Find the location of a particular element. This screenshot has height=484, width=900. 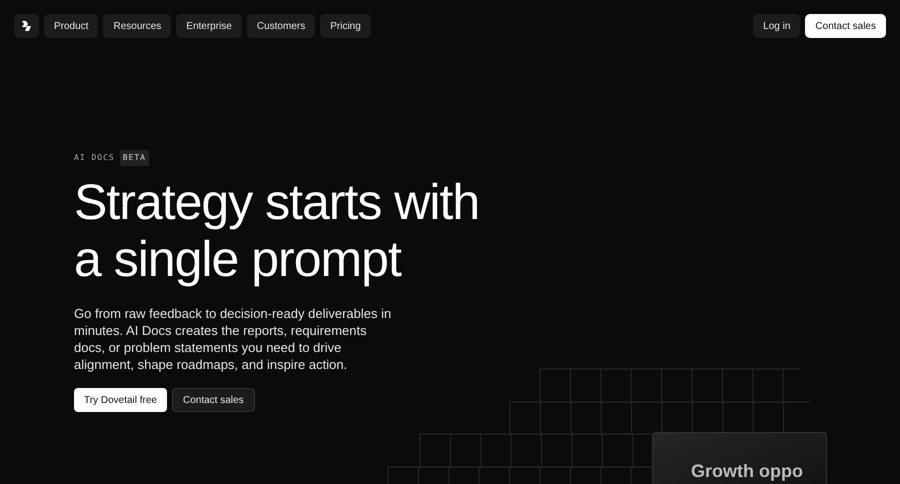

eyebrow-label: AI DOCS is located at coordinates (94, 158).